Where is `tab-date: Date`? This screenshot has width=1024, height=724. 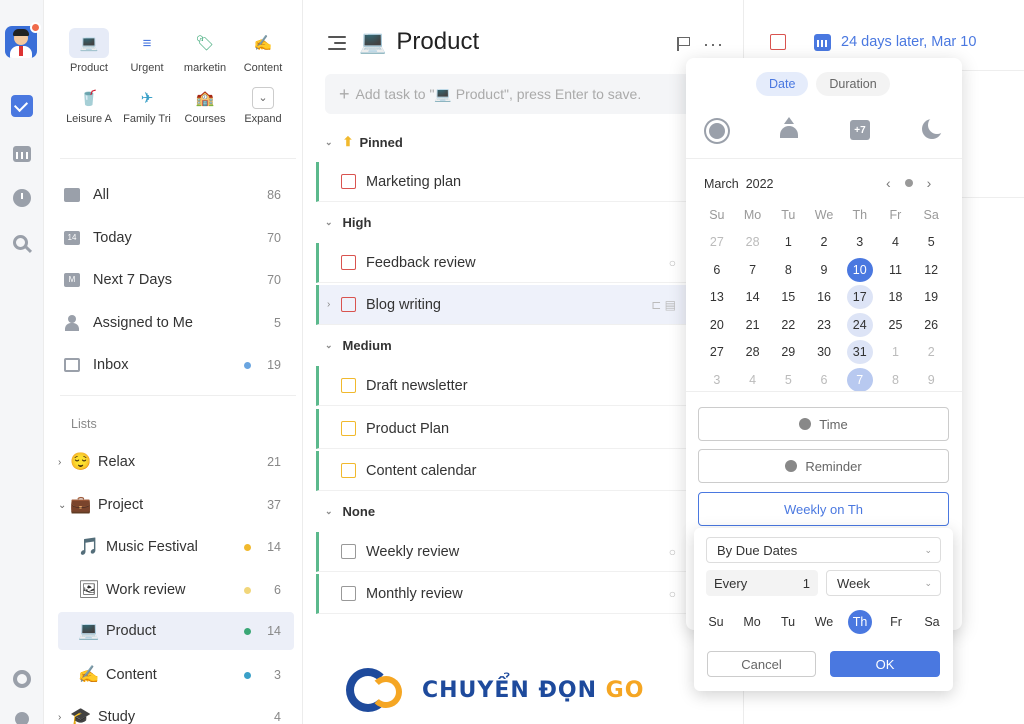
tab-date: Date is located at coordinates (782, 84).